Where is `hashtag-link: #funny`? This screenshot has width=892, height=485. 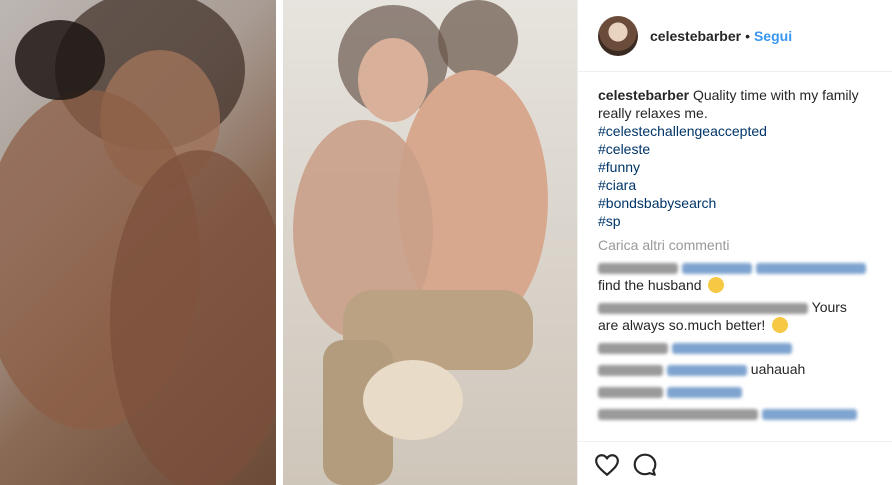
hashtag-link: #funny is located at coordinates (738, 167).